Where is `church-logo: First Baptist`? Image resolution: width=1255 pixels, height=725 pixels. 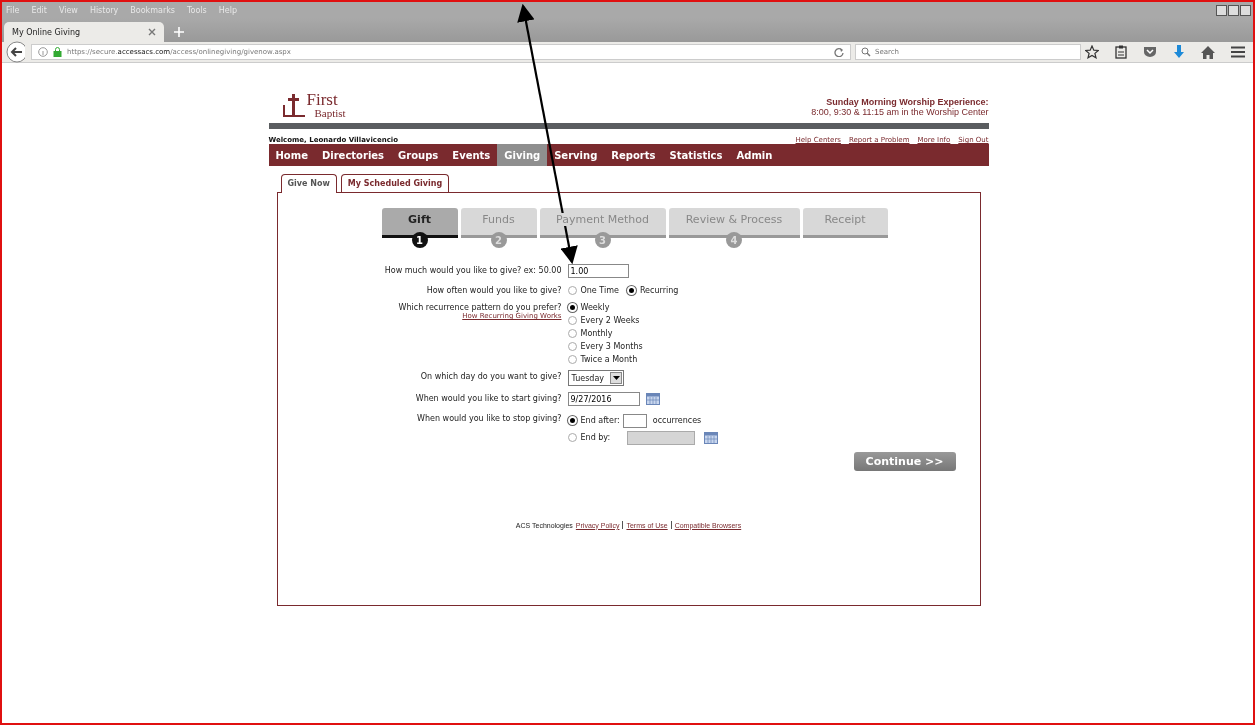
church-logo: First Baptist is located at coordinates (313, 105).